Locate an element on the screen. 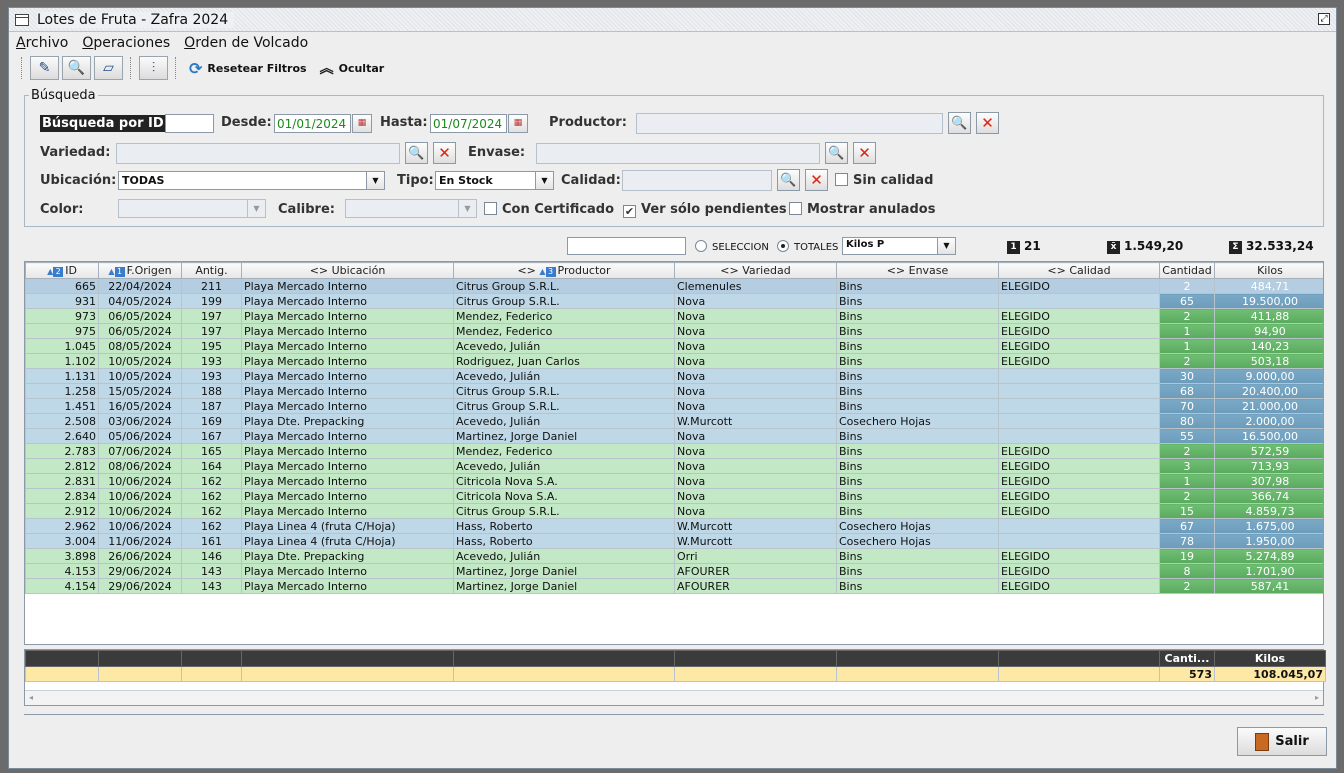 The image size is (1344, 773). cell-forigen: 08/06/2024 is located at coordinates (140, 466).